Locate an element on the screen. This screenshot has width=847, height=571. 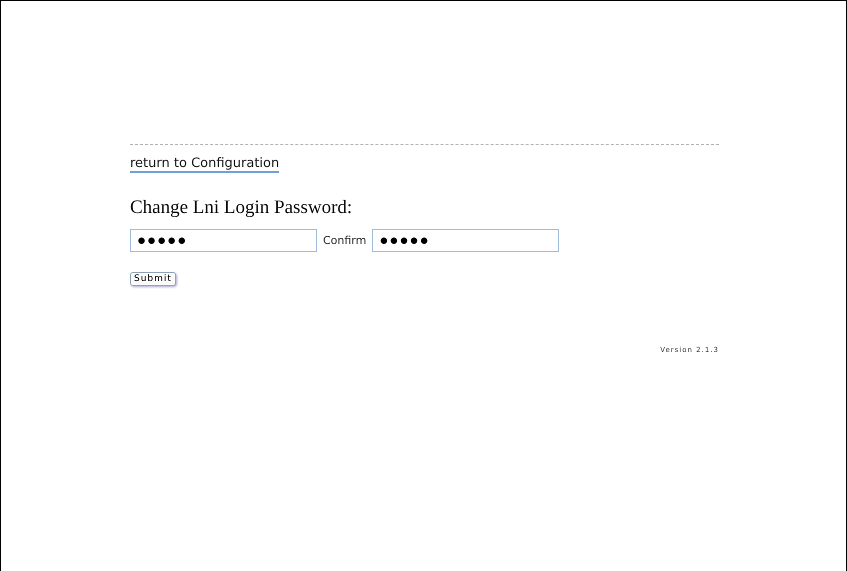
confirm-password-field: ●●●●● is located at coordinates (466, 240).